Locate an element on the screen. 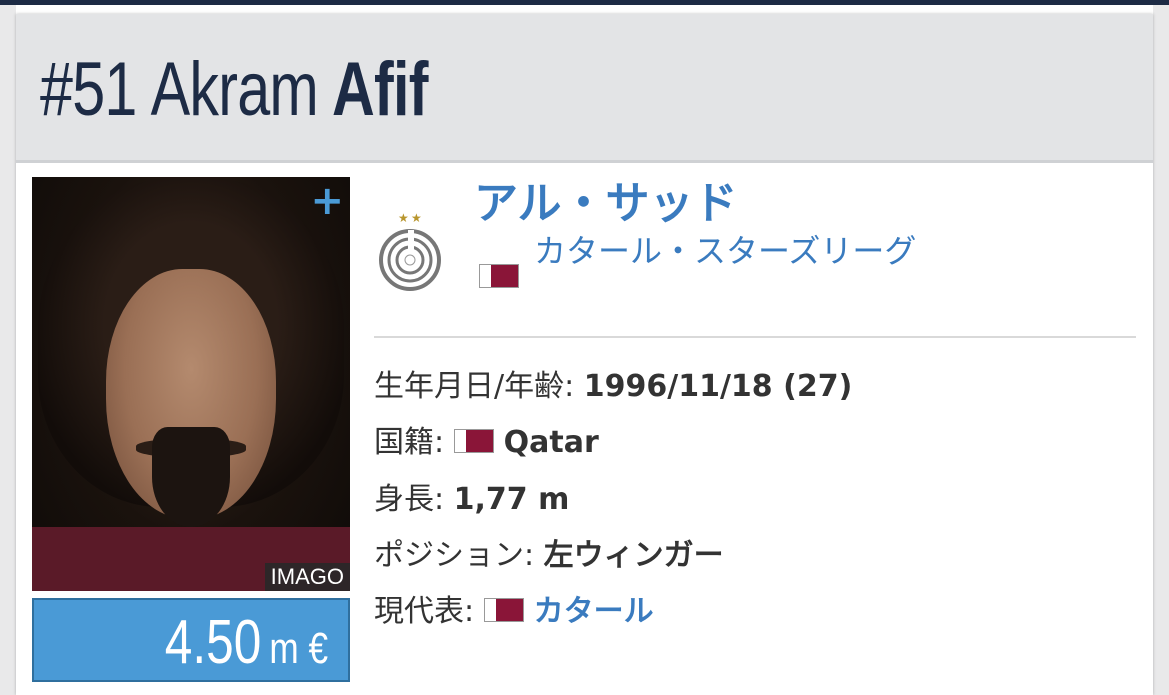 The height and width of the screenshot is (695, 1169). market-value-amount: 4.50 is located at coordinates (213, 642).